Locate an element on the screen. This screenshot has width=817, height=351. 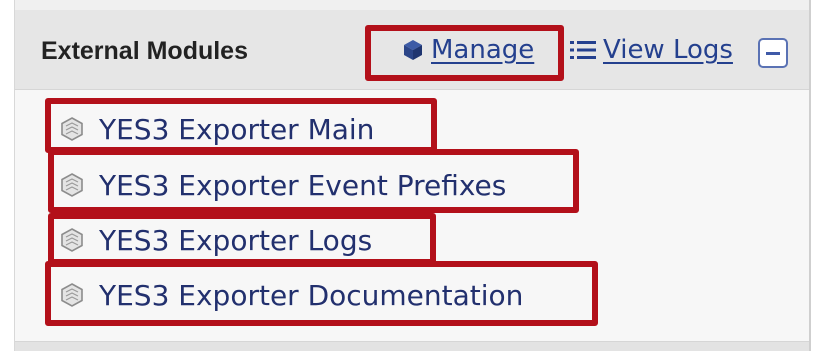
collapse-button is located at coordinates (773, 53).